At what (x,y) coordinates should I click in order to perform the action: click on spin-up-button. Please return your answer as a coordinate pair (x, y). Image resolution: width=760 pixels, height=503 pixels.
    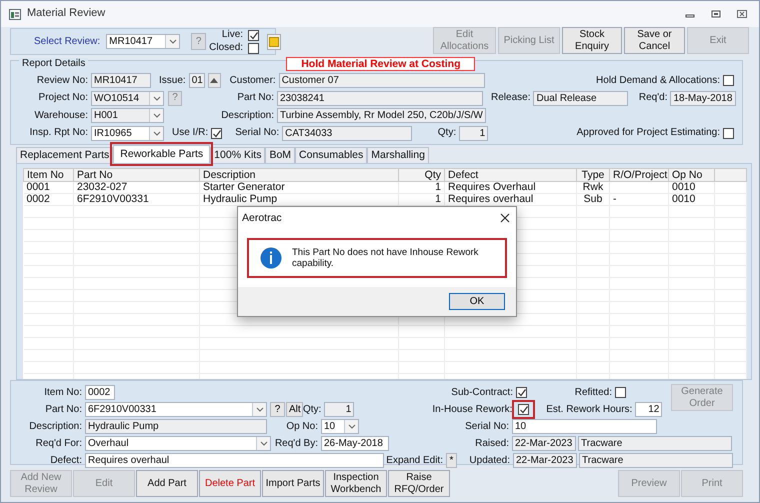
    Looking at the image, I should click on (214, 80).